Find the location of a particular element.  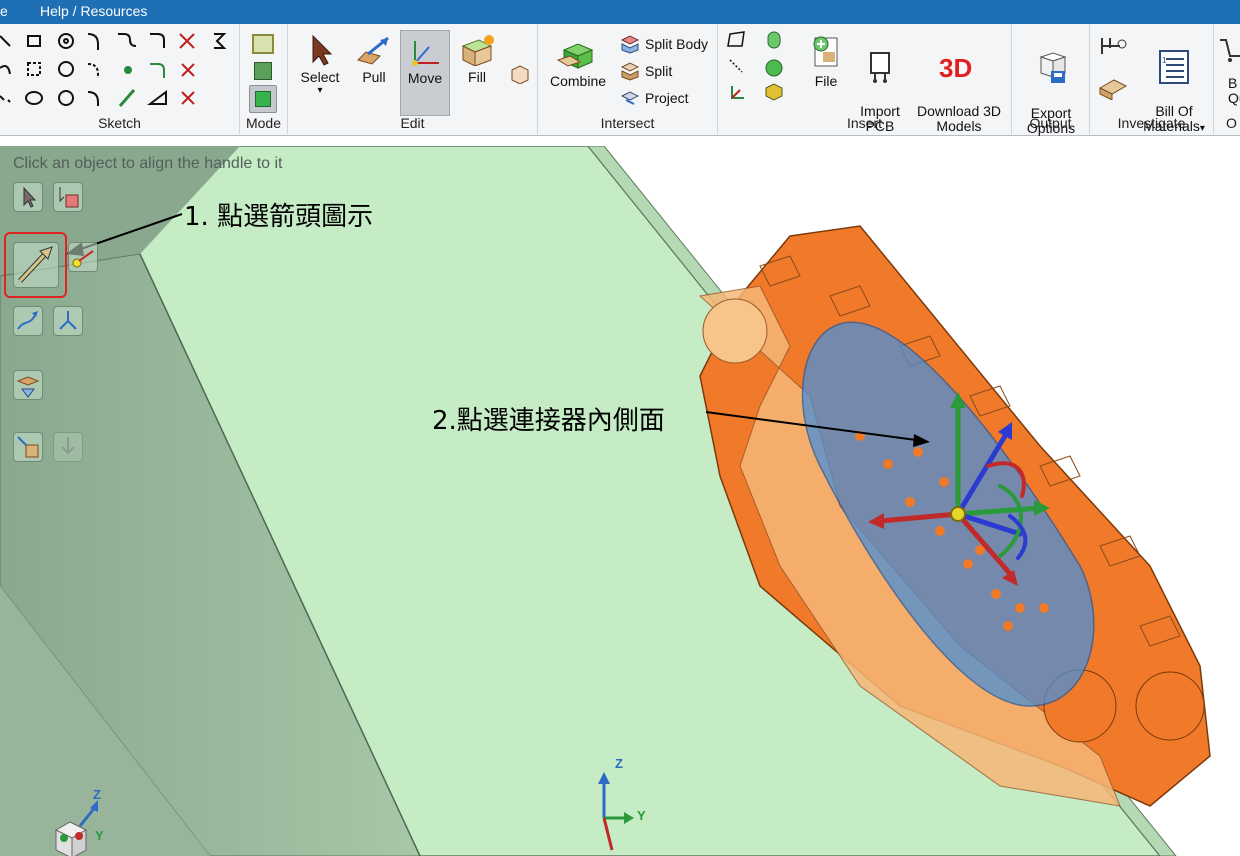

partial-button-label: B Qu is located at coordinates (1234, 91).